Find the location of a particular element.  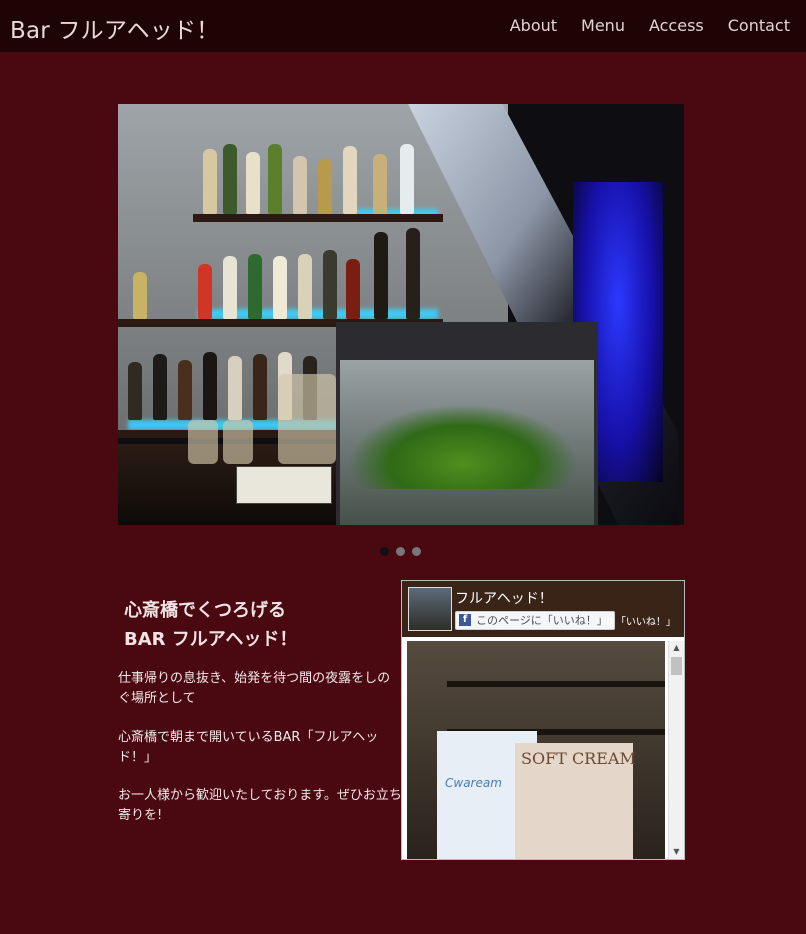

nav-menu: Menu is located at coordinates (603, 25).